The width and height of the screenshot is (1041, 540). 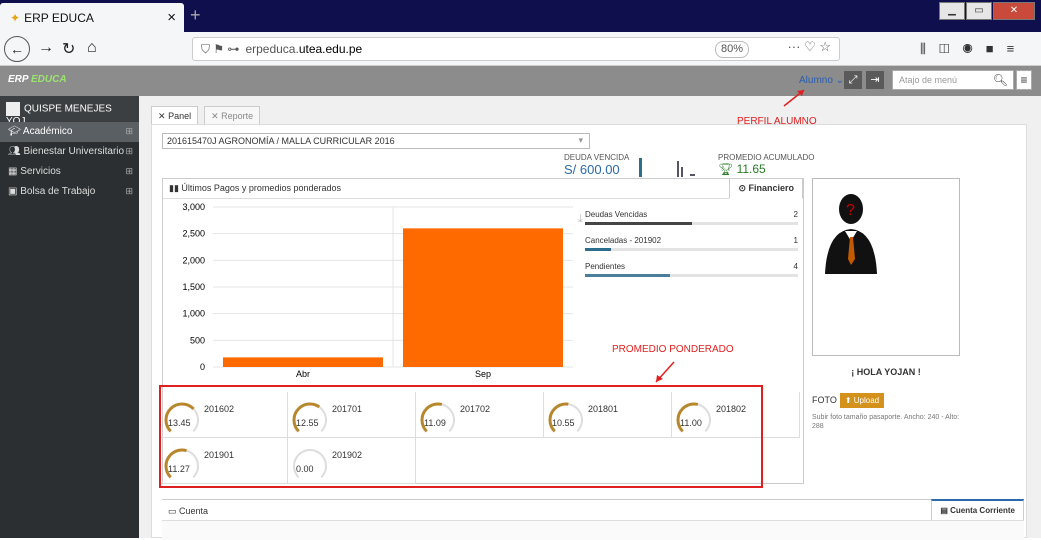 What do you see at coordinates (483, 374) in the screenshot?
I see `x-tick-label: Sep` at bounding box center [483, 374].